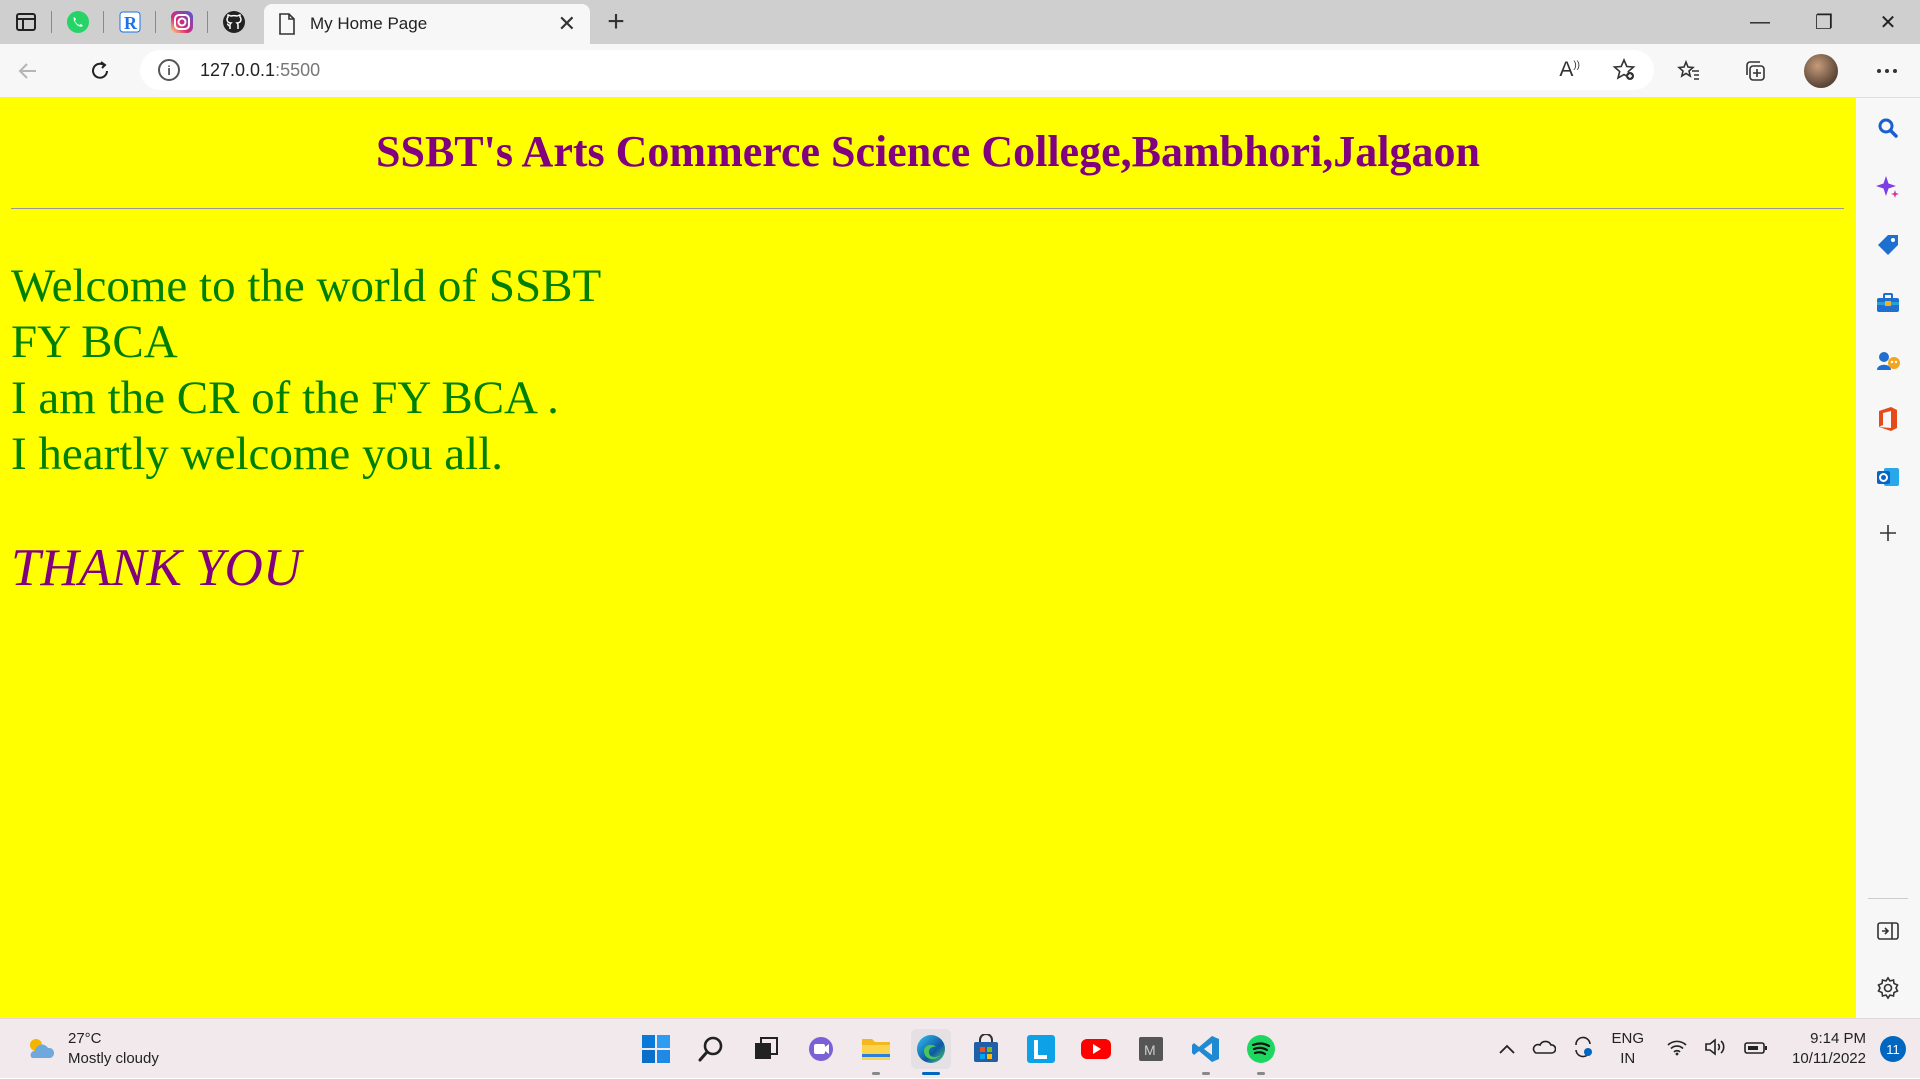  I want to click on tab-actions-button, so click(26, 22).